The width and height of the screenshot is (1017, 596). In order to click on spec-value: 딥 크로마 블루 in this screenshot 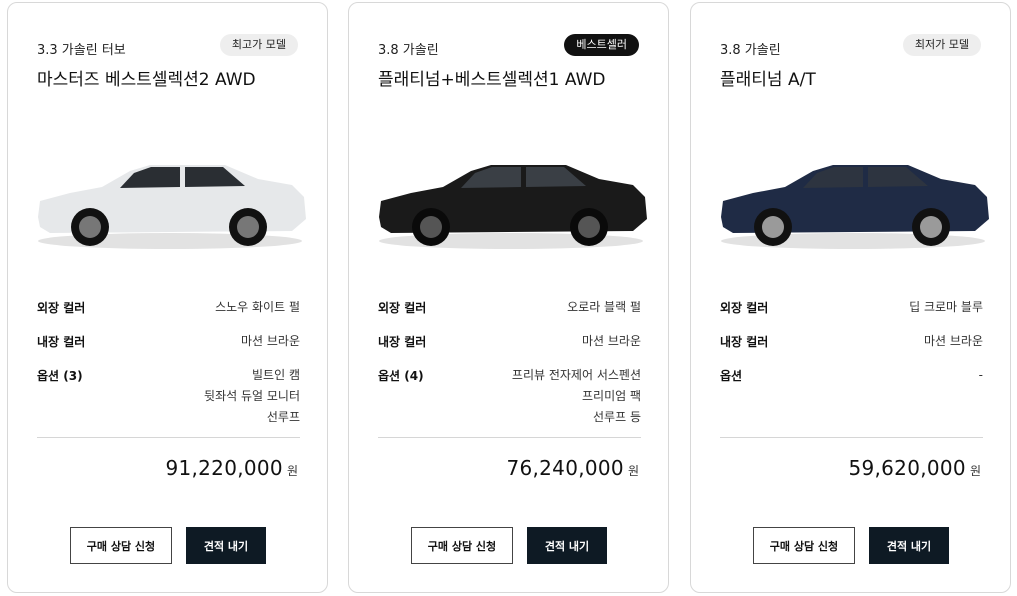, I will do `click(946, 307)`.